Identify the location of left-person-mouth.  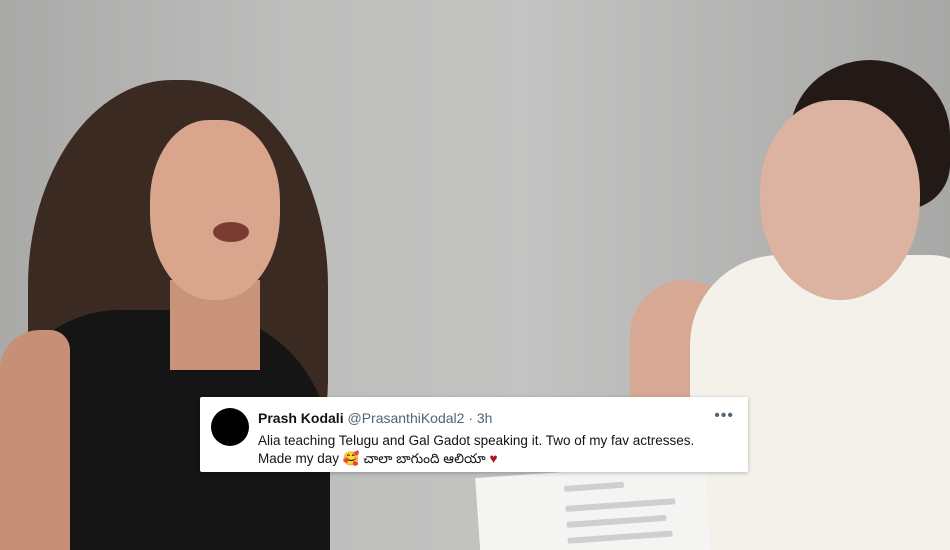
(231, 232).